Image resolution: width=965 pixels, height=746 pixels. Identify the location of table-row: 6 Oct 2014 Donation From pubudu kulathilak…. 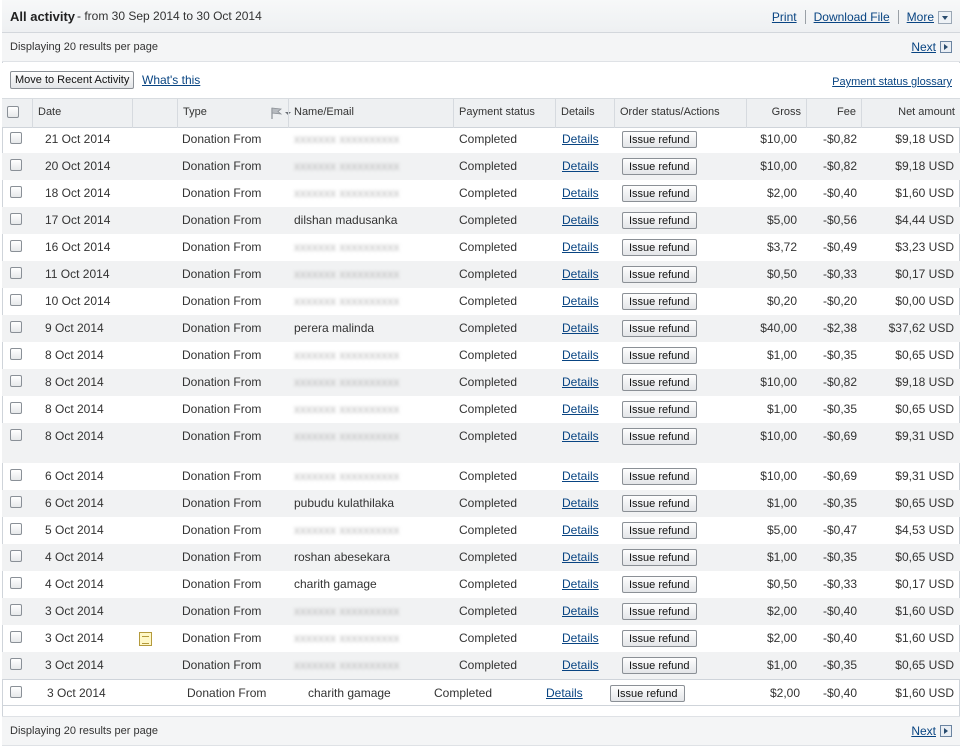
(481, 503).